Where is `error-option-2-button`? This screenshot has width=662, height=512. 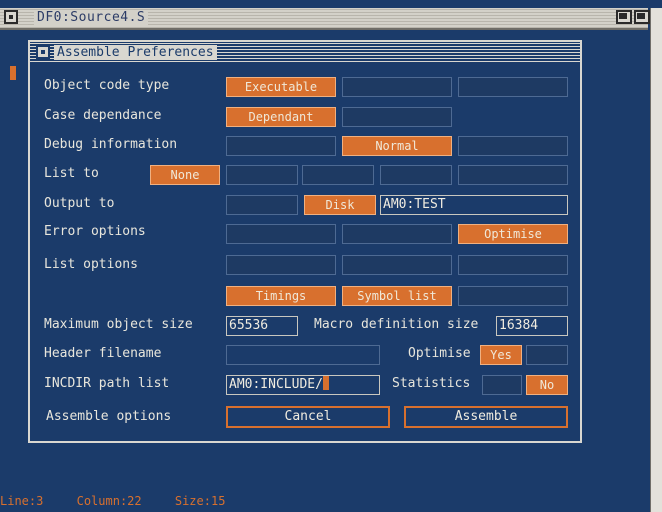
error-option-2-button is located at coordinates (397, 234).